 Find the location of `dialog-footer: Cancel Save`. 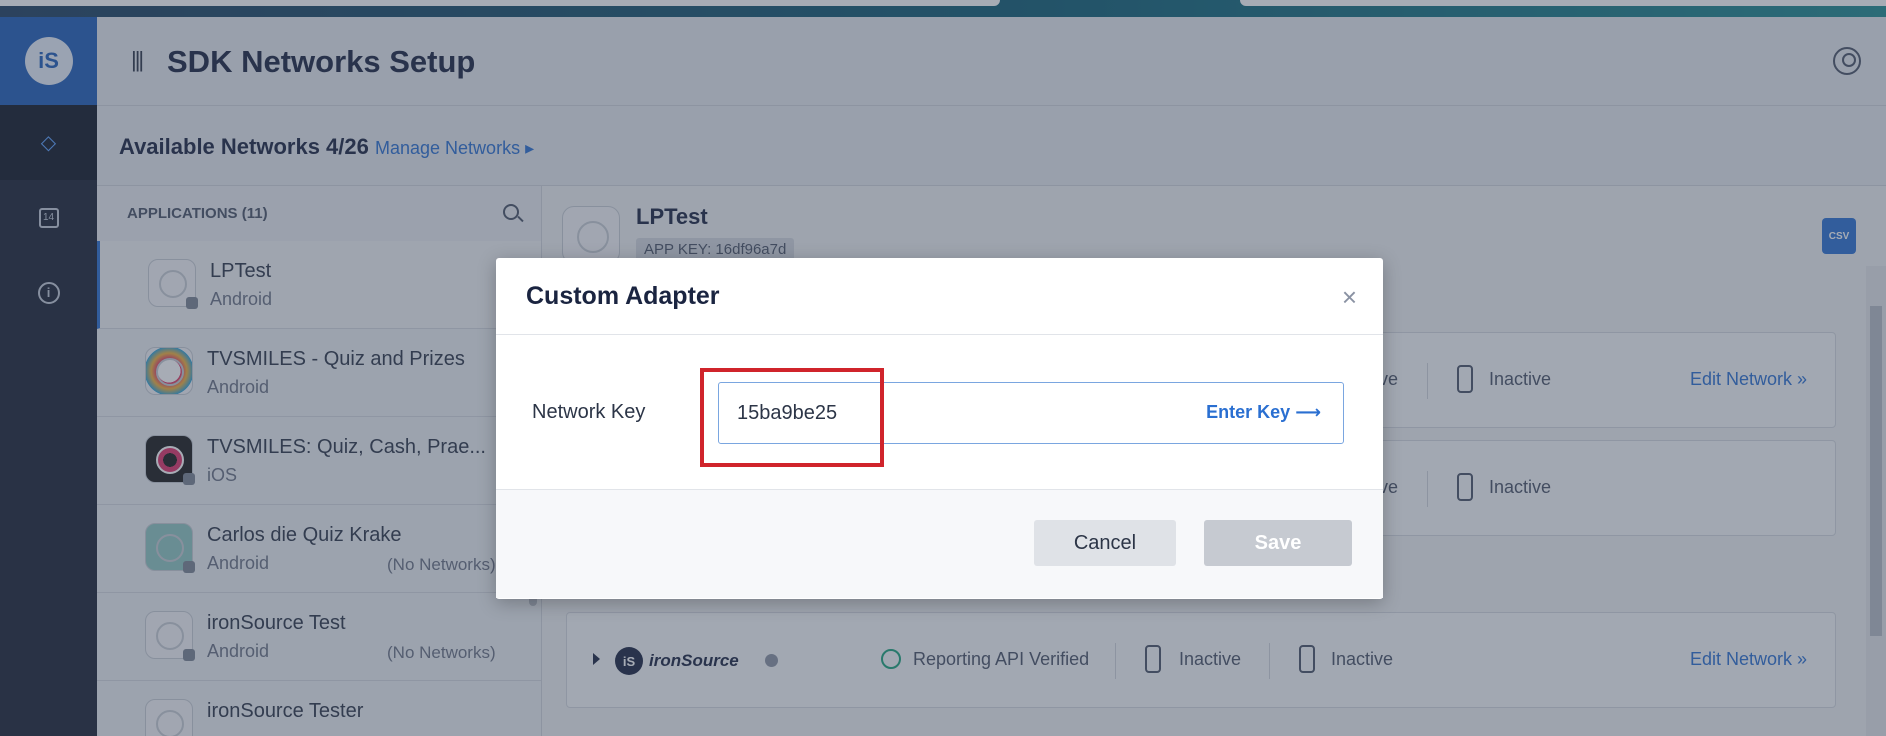

dialog-footer: Cancel Save is located at coordinates (939, 544).